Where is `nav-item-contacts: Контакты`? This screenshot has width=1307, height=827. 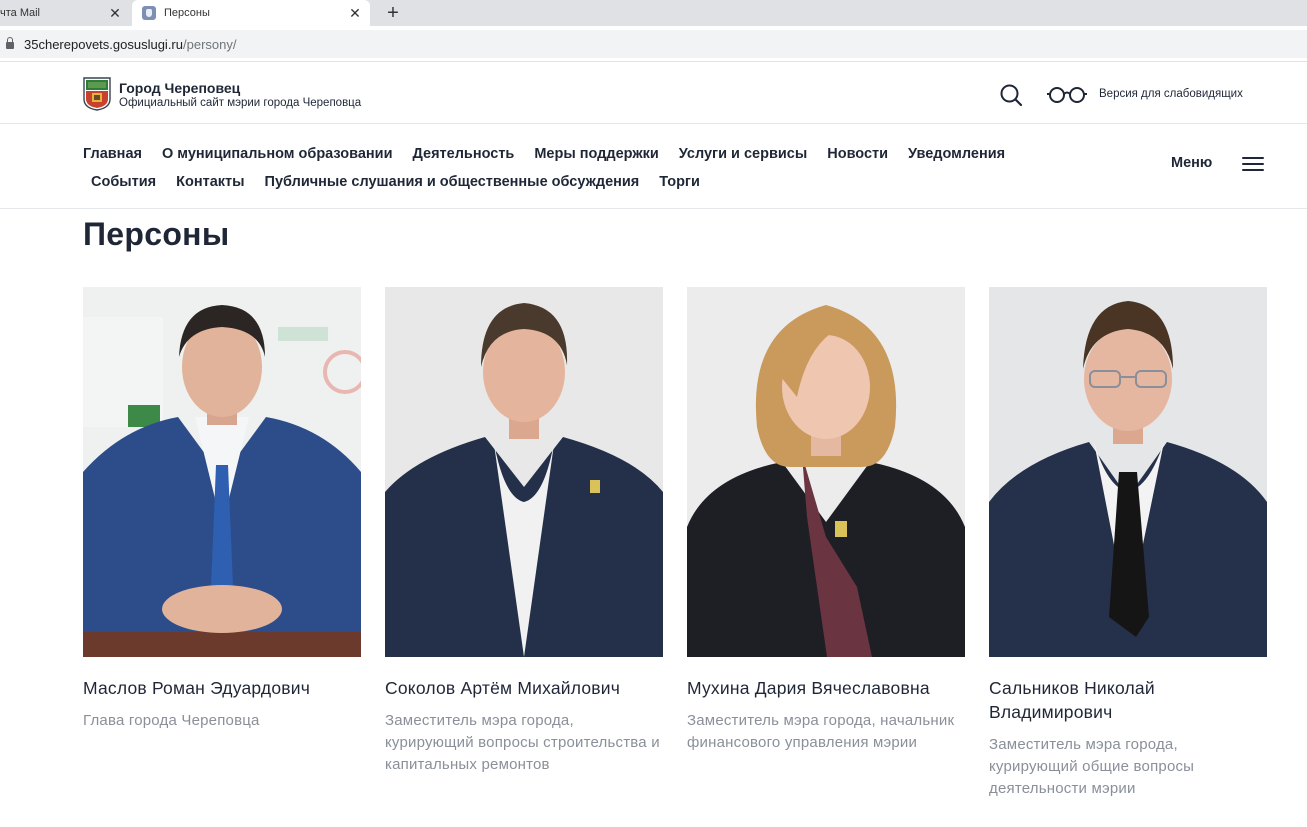 nav-item-contacts: Контакты is located at coordinates (210, 182).